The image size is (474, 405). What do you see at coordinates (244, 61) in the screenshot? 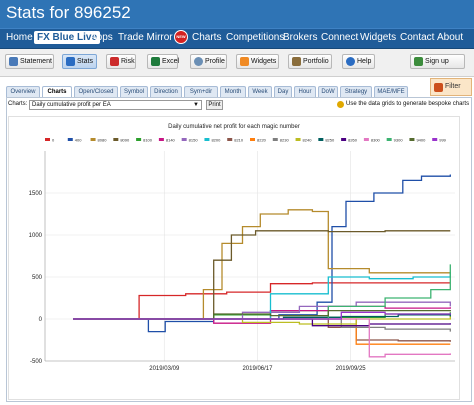
I see `rss-icon` at bounding box center [244, 61].